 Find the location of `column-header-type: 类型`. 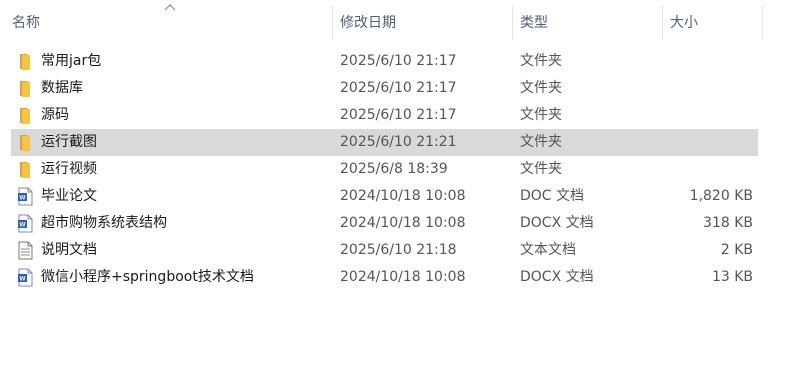

column-header-type: 类型 is located at coordinates (591, 22).